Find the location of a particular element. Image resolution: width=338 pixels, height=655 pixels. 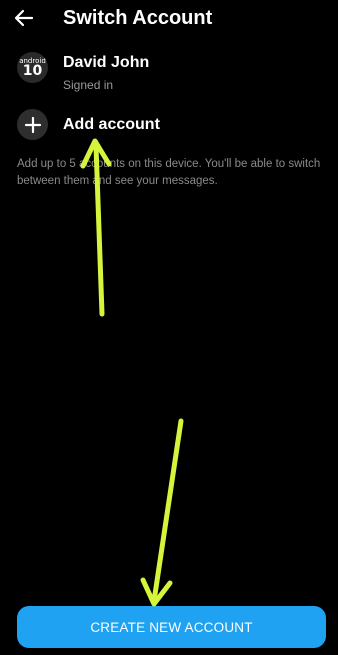

create-new-account-label: CREATE NEW ACCOUNT is located at coordinates (171, 627).